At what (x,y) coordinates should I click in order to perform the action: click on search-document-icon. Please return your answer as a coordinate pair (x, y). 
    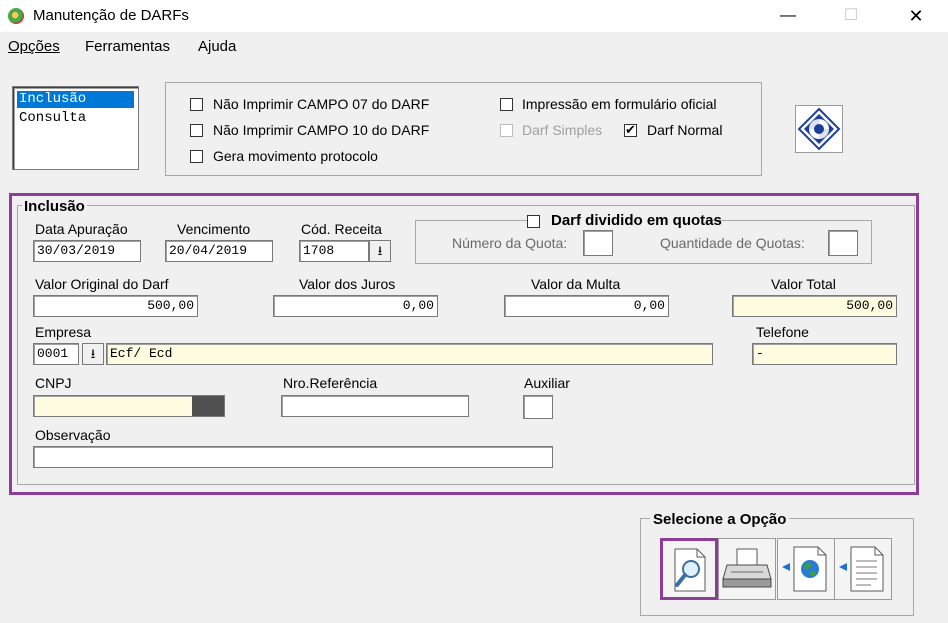
    Looking at the image, I should click on (690, 570).